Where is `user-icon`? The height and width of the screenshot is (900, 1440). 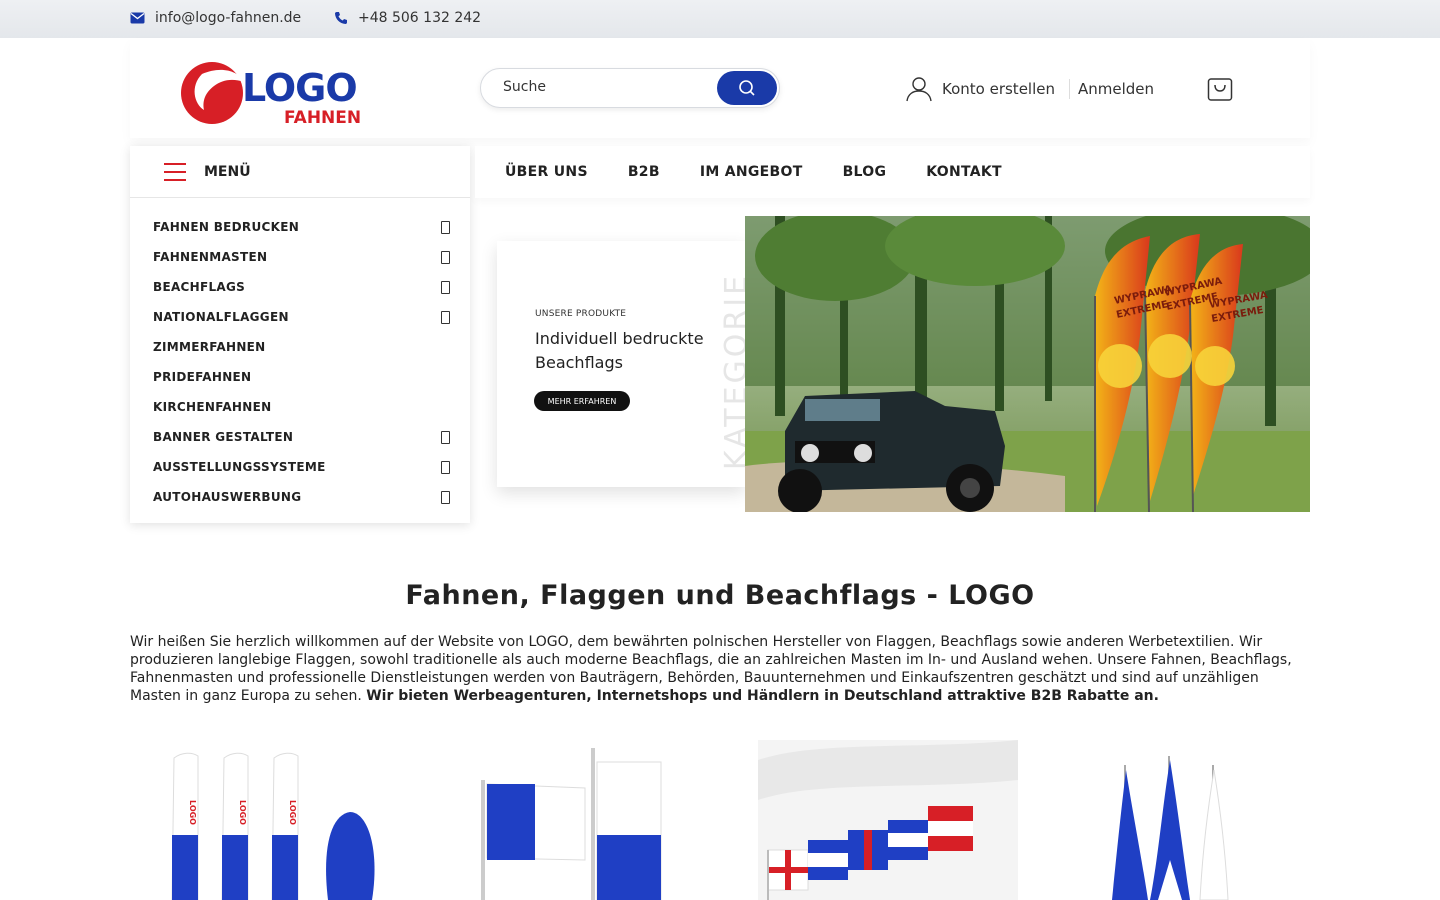 user-icon is located at coordinates (919, 89).